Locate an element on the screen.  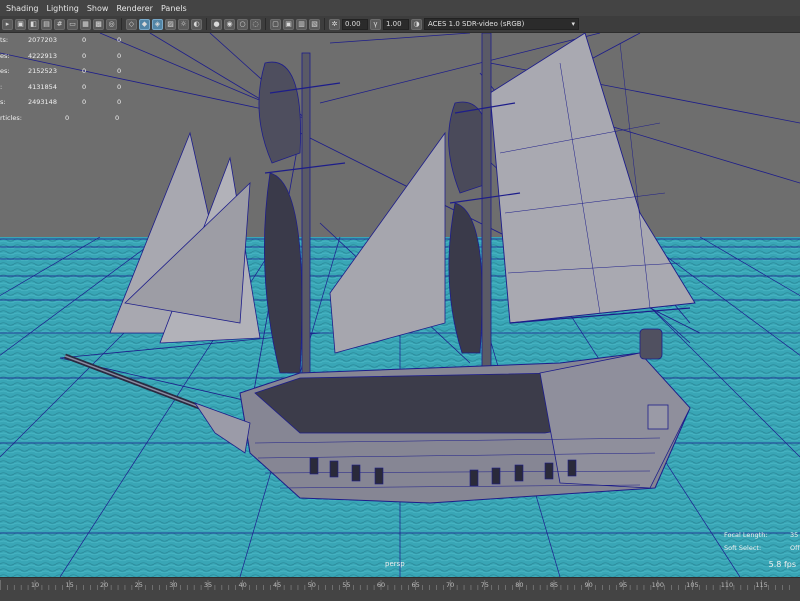
xray-components-icon: ▧ is located at coordinates (314, 24).